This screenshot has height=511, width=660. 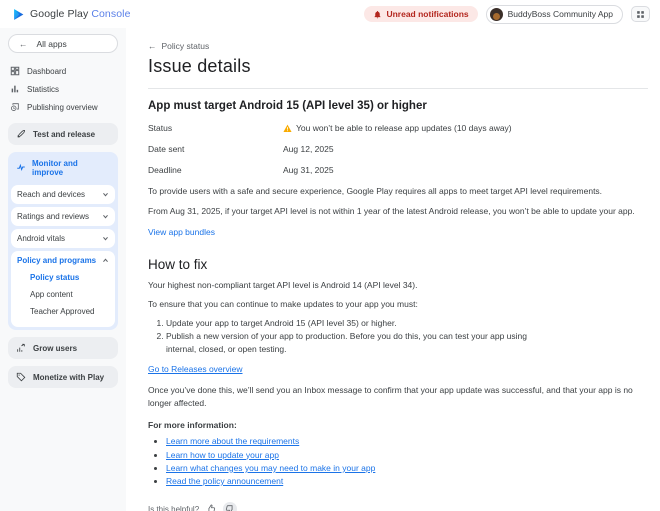 I want to click on sidebar-group-reach-and-devices: Reach and devices, so click(x=63, y=194).